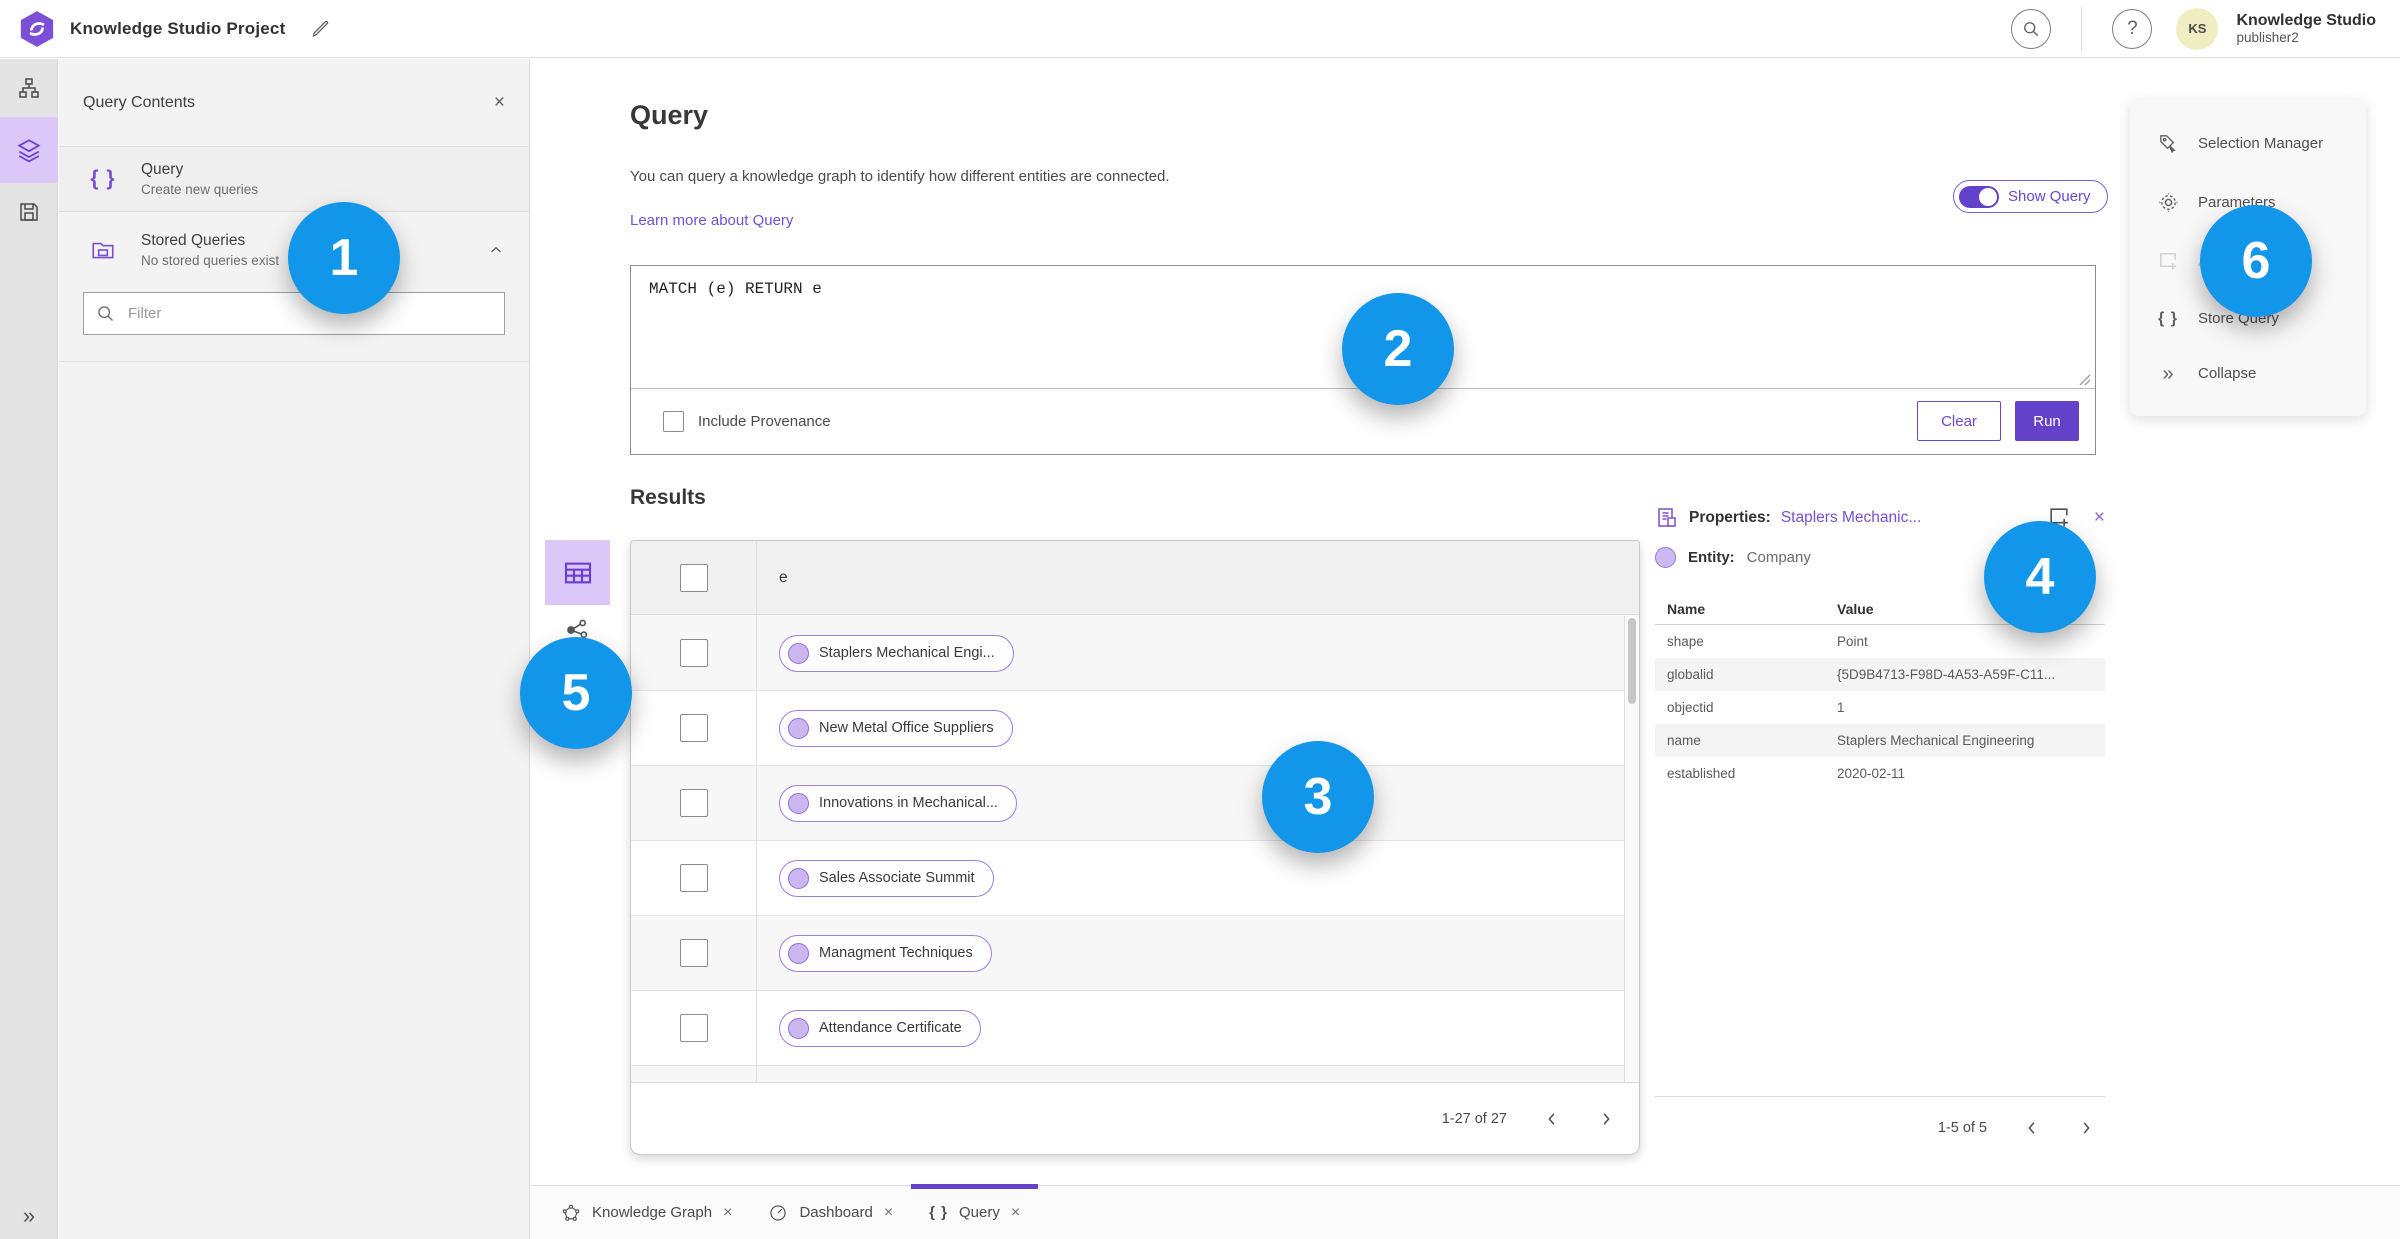 Image resolution: width=2400 pixels, height=1239 pixels. Describe the element at coordinates (103, 250) in the screenshot. I see `stored-queries-folder-icon` at that location.